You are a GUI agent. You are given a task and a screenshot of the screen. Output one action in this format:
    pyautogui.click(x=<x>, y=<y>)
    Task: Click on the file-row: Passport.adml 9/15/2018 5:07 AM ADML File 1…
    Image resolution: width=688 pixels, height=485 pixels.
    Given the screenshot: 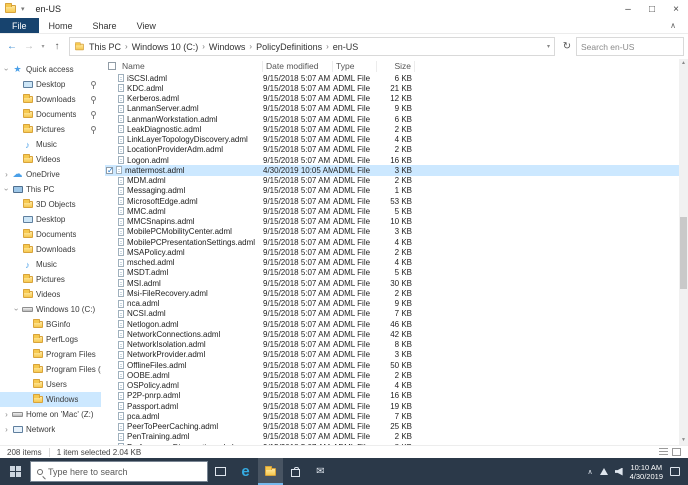 What is the action you would take?
    pyautogui.click(x=392, y=406)
    